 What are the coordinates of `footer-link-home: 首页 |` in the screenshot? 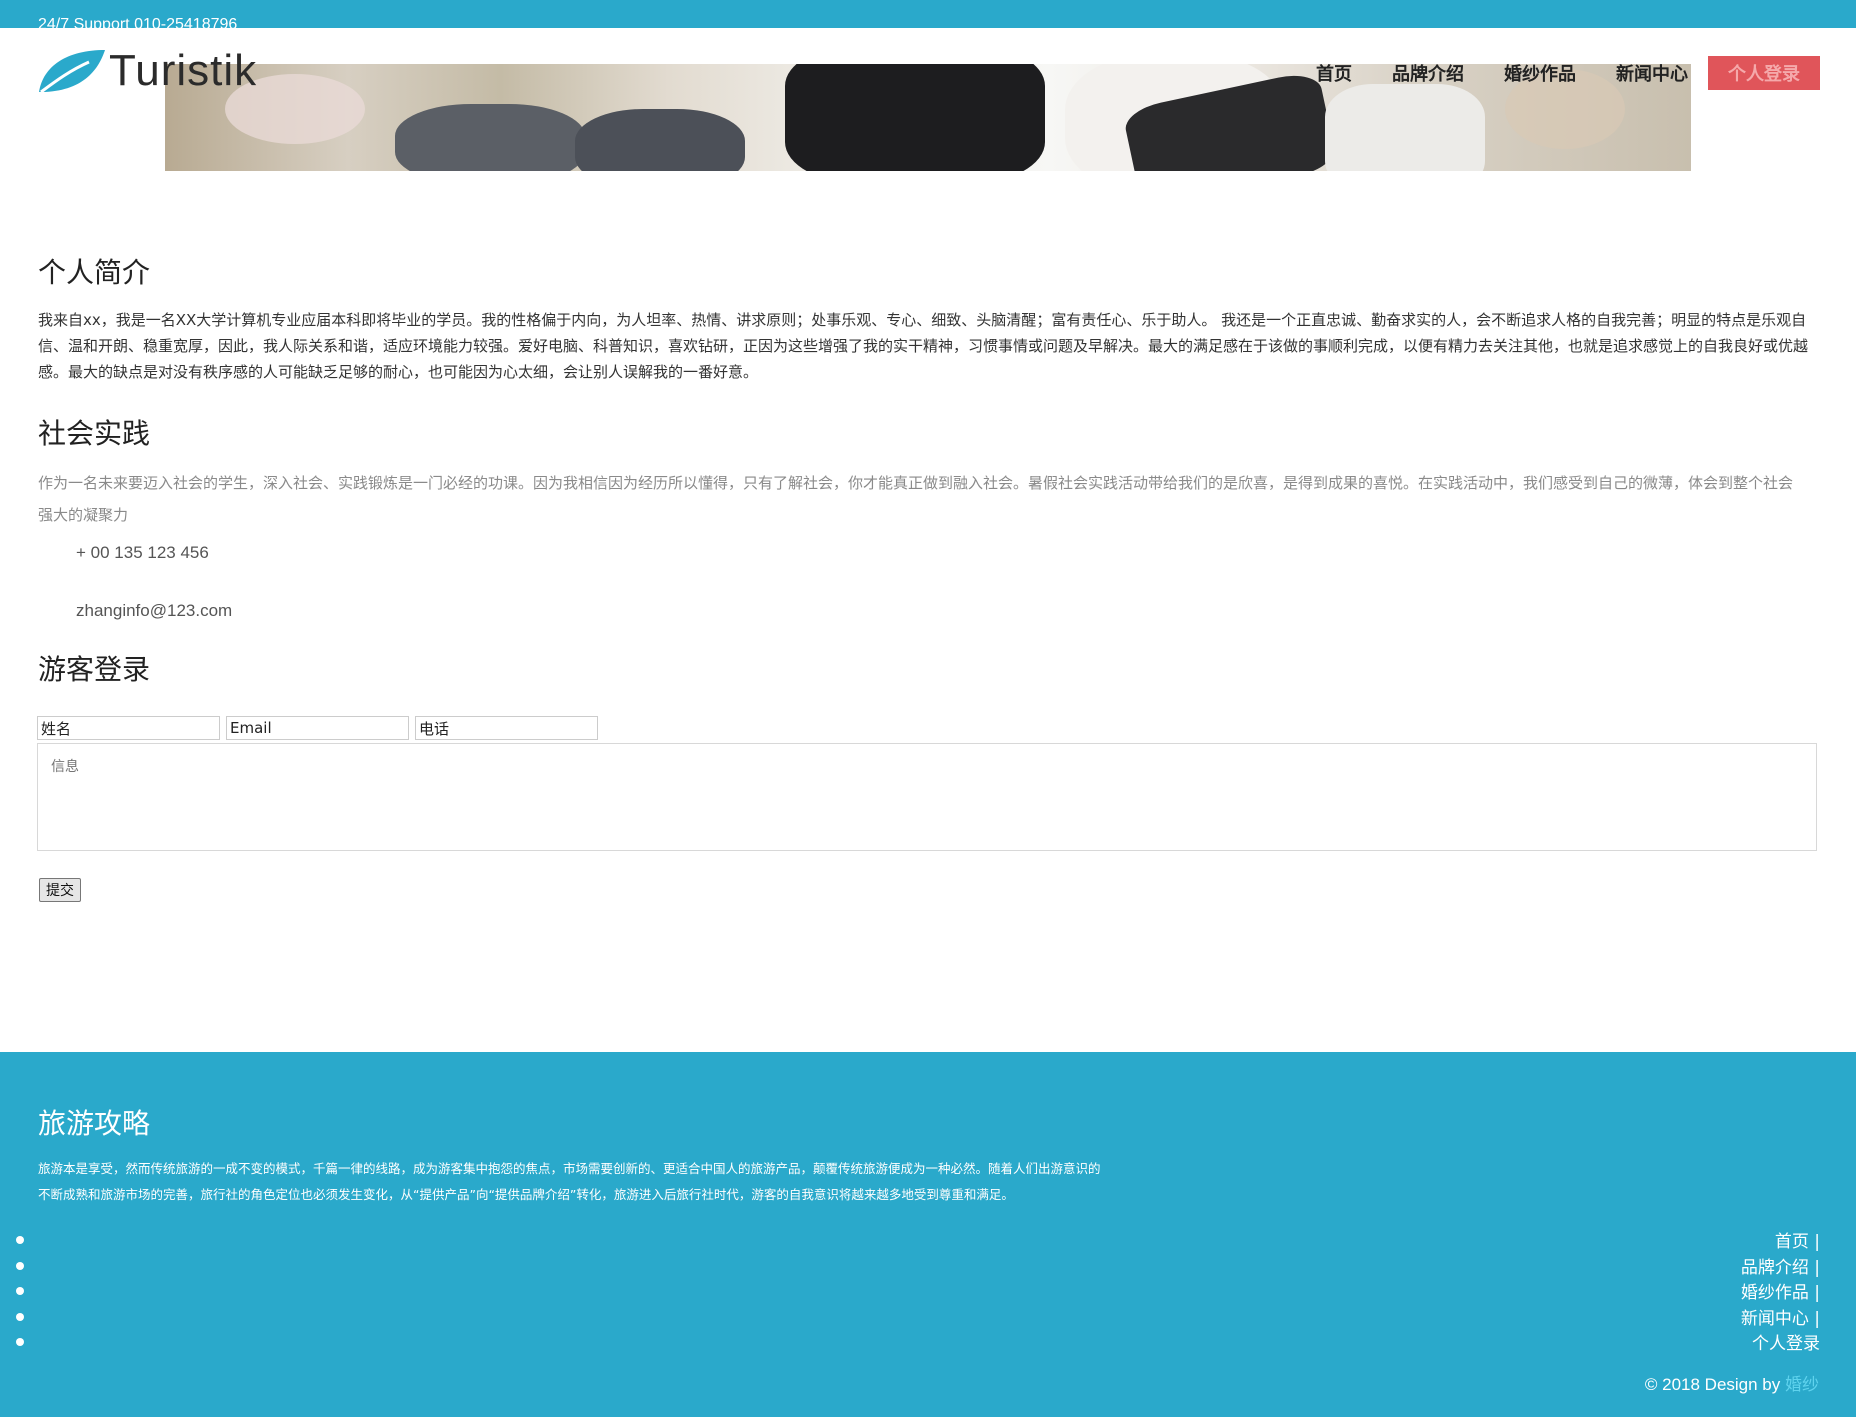 It's located at (1780, 1243).